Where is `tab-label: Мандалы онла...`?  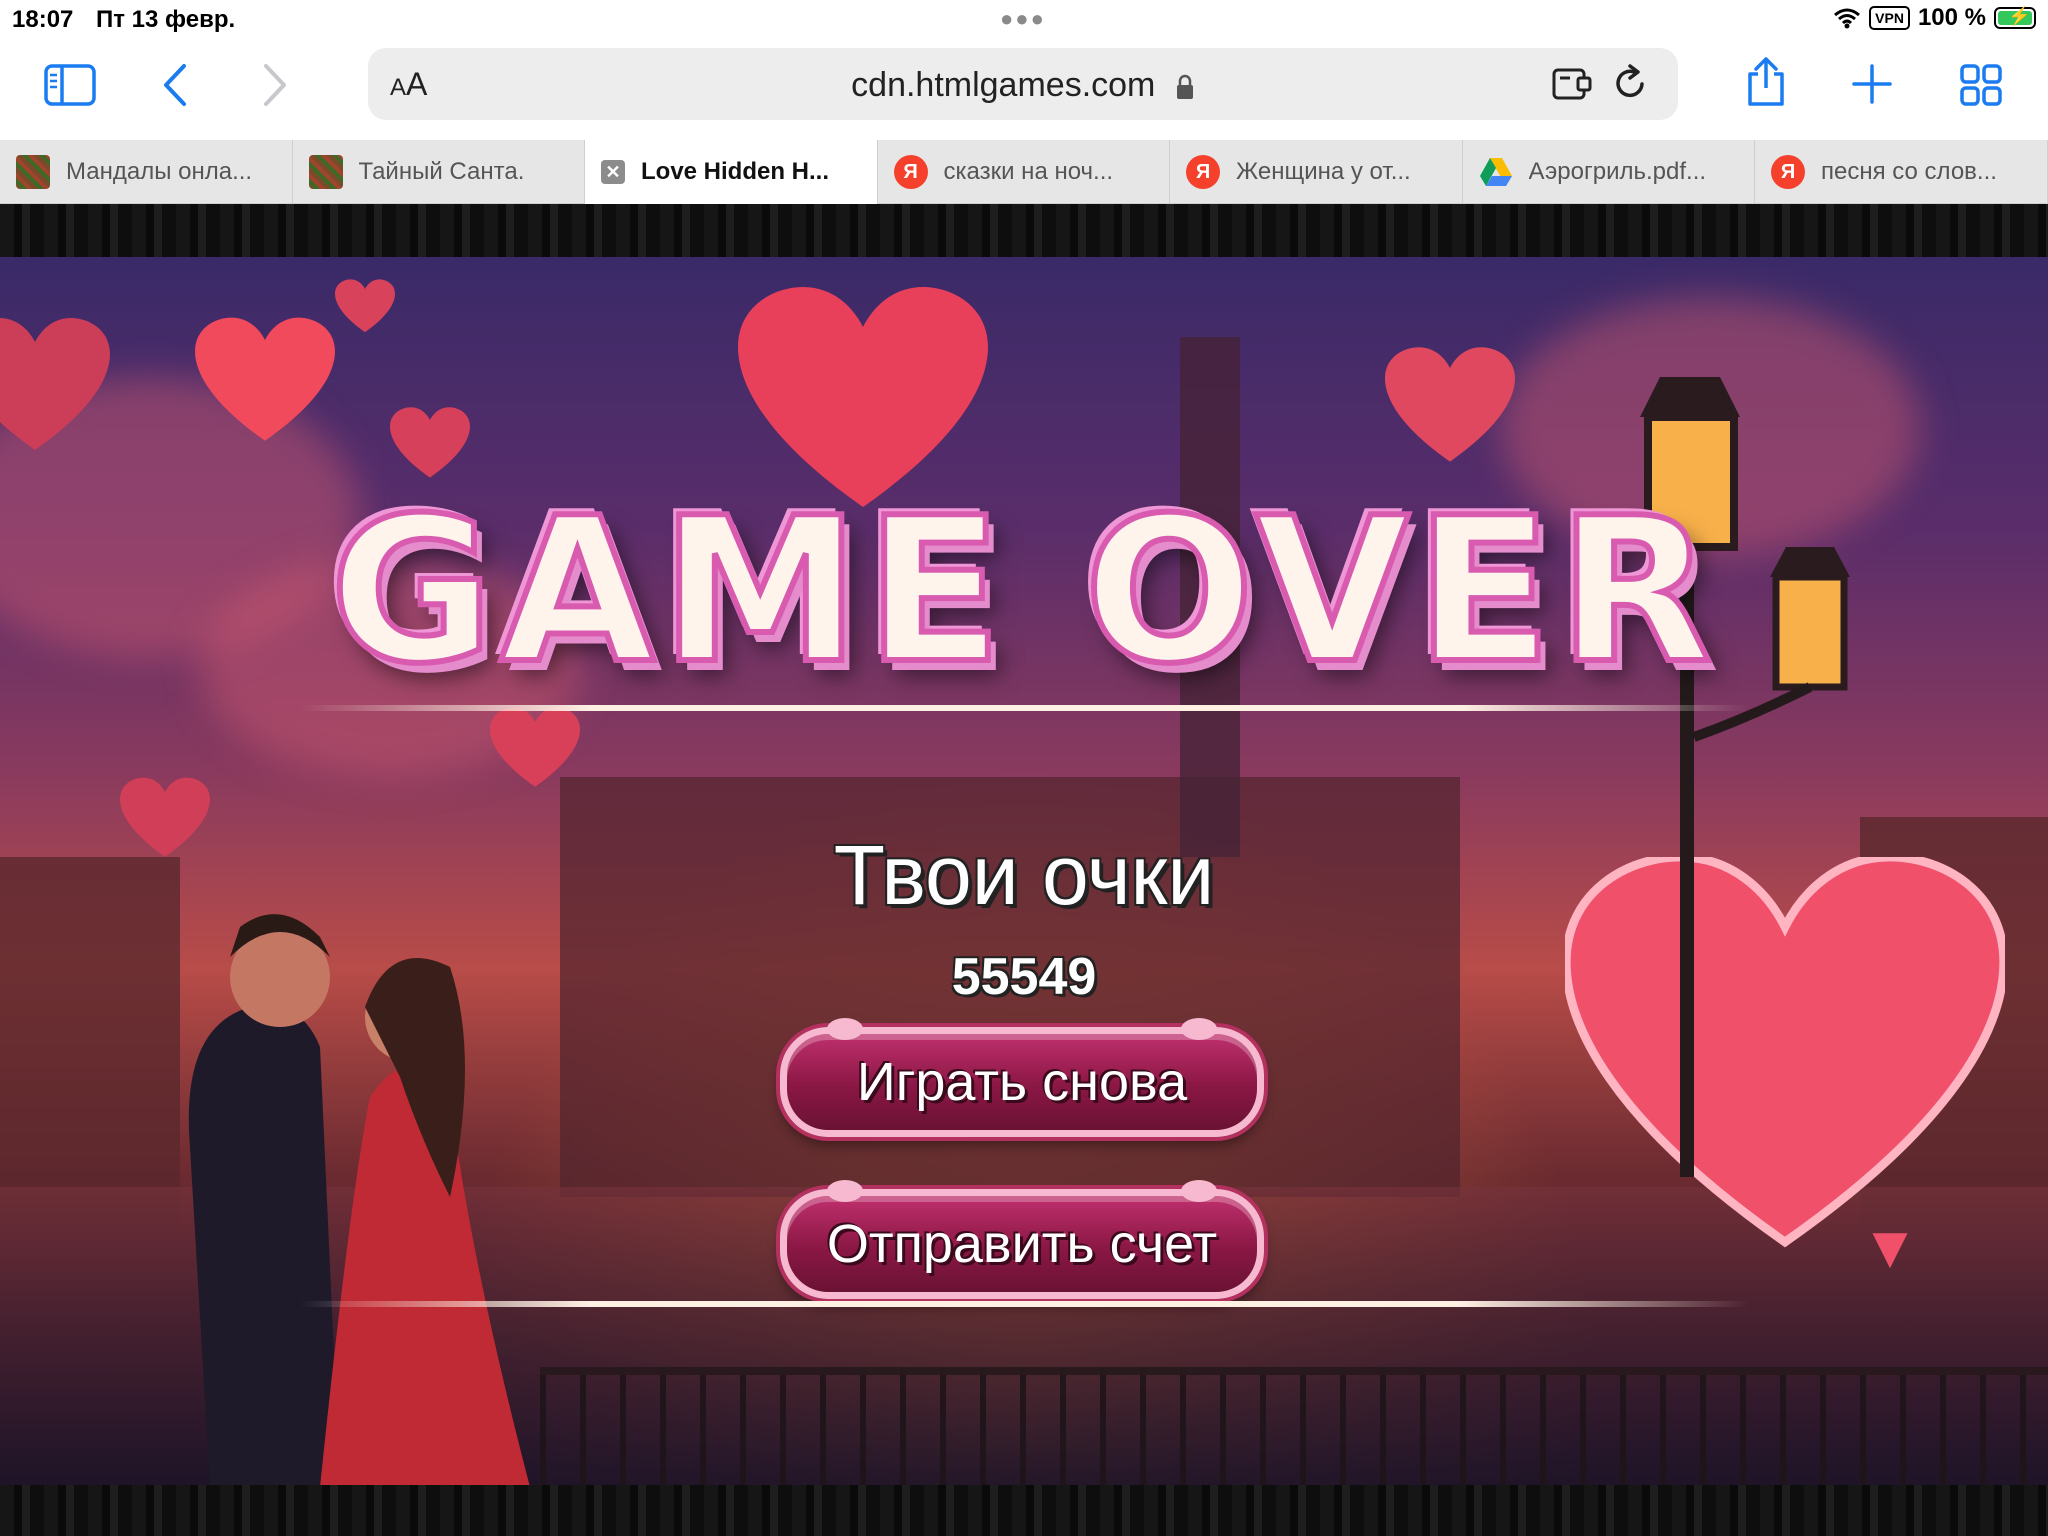 tab-label: Мандалы онла... is located at coordinates (159, 171).